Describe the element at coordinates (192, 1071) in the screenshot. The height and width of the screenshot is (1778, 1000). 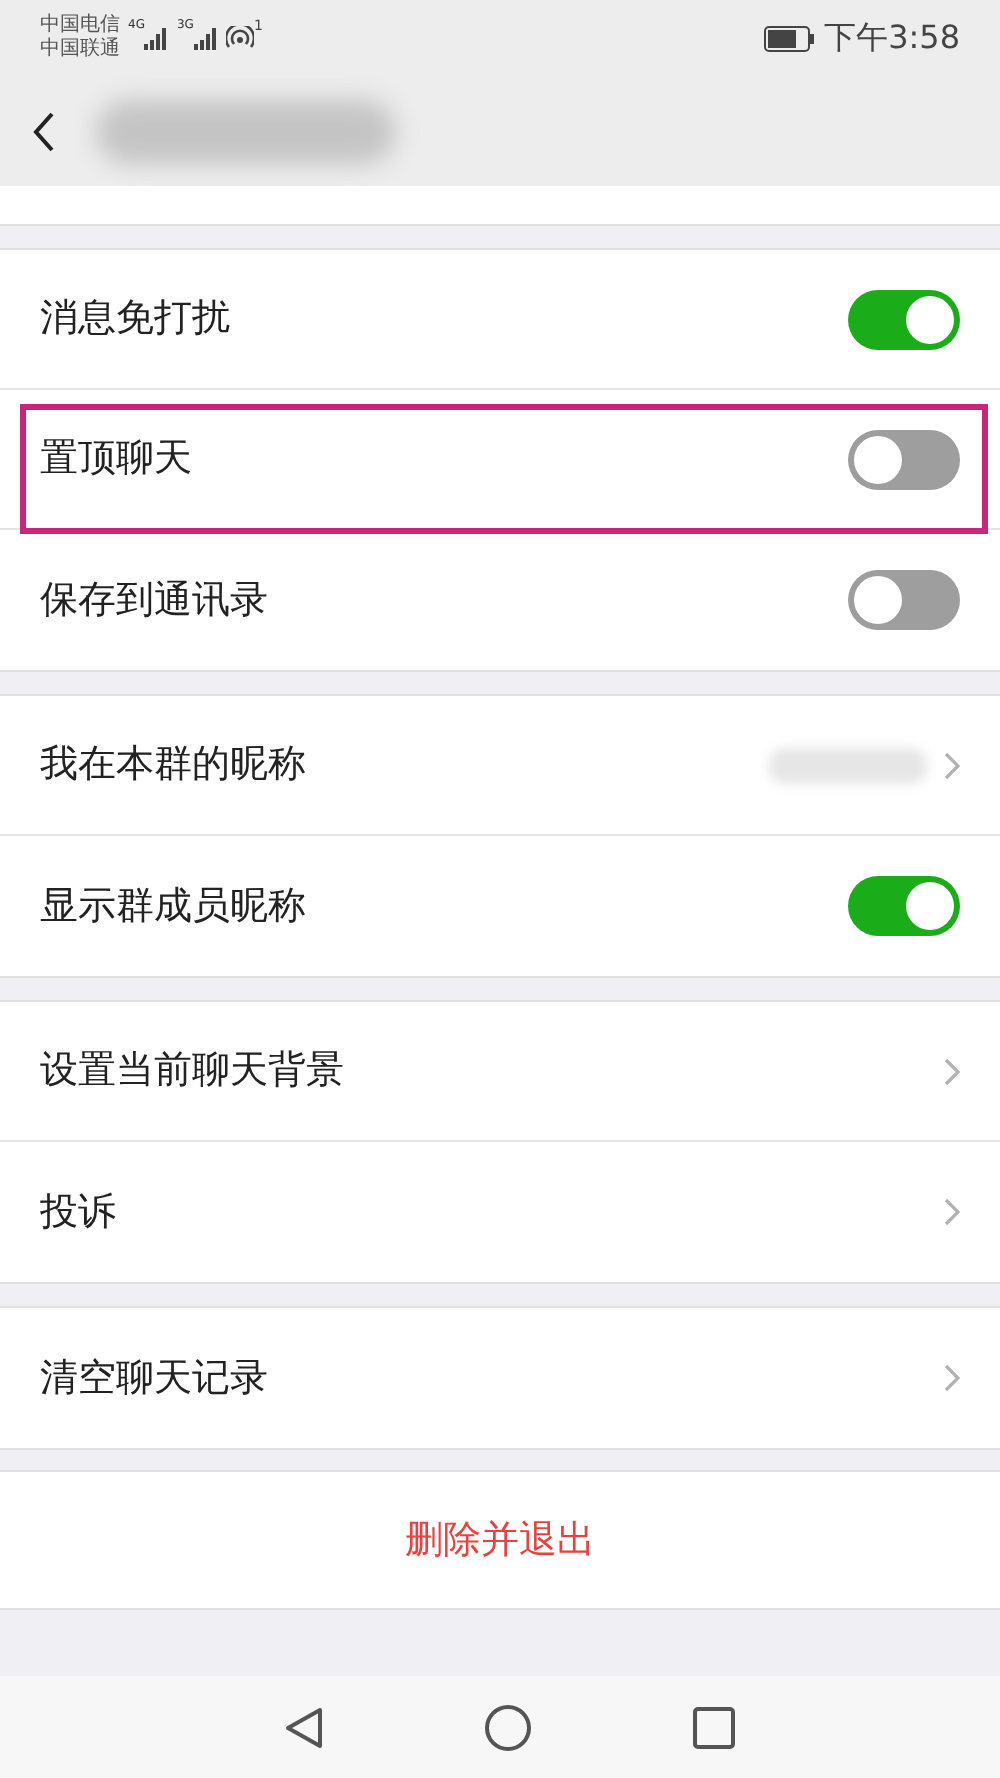
I see `setting-label: 设置当前聊天背景` at that location.